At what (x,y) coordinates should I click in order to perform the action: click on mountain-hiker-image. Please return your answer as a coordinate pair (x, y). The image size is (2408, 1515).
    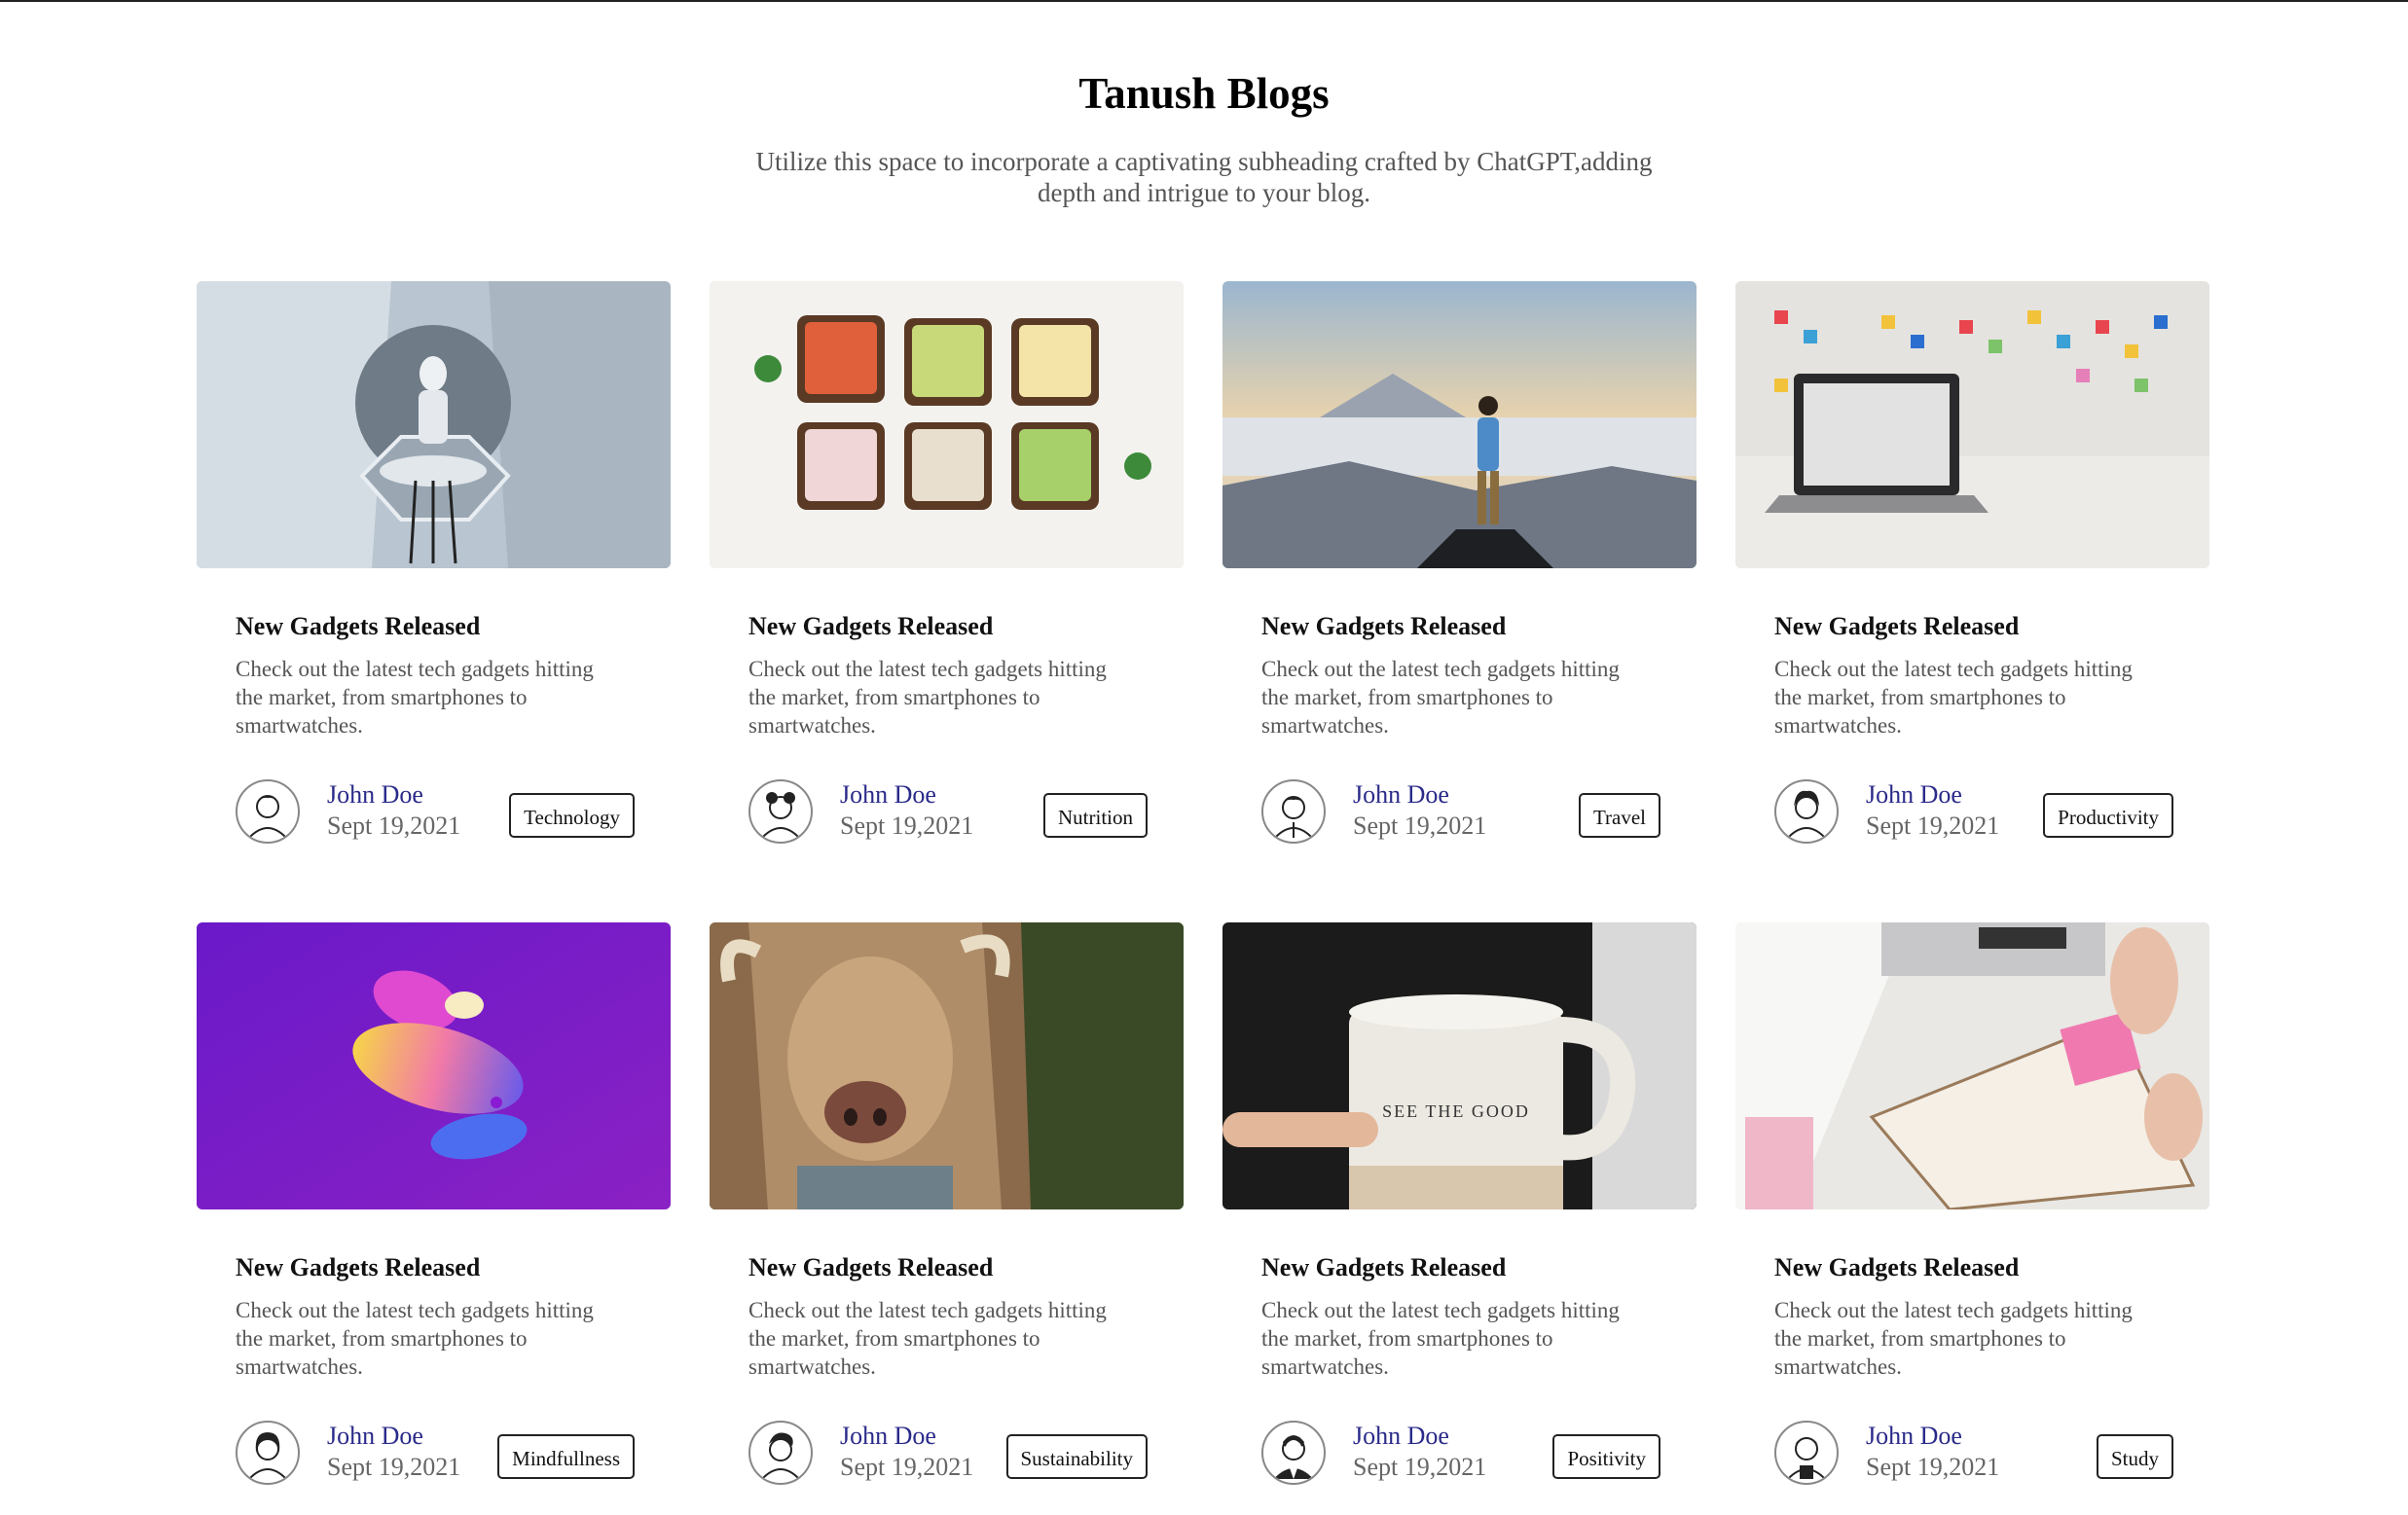
    Looking at the image, I should click on (1460, 424).